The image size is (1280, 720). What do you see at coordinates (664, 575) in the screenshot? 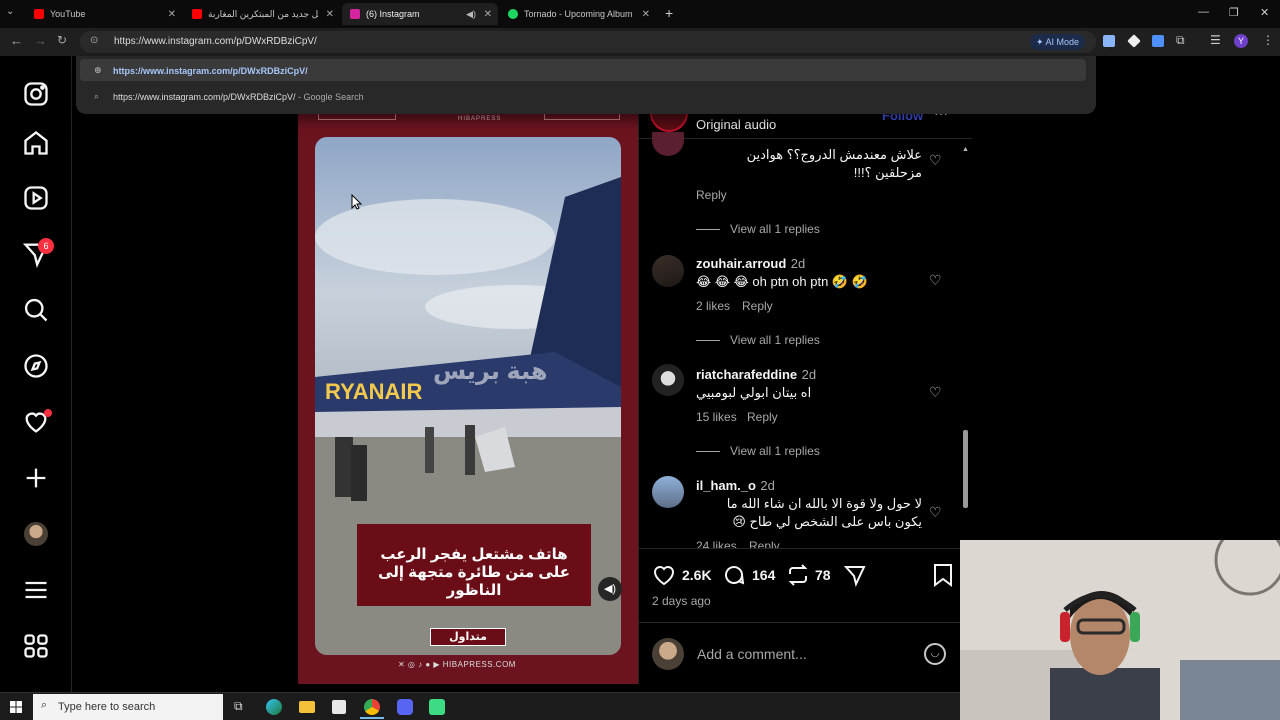
I see `like-post-icon` at bounding box center [664, 575].